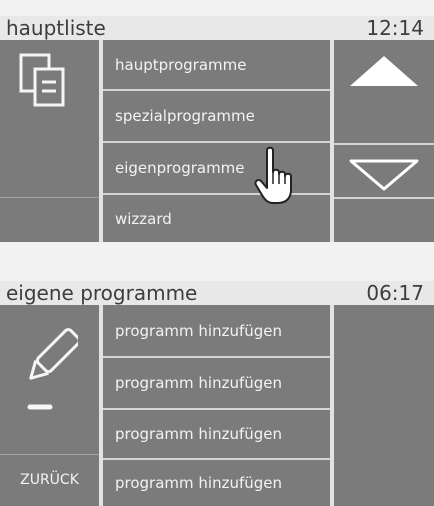  Describe the element at coordinates (217, 293) in the screenshot. I see `title-bar: eigene programme 06:17` at that location.